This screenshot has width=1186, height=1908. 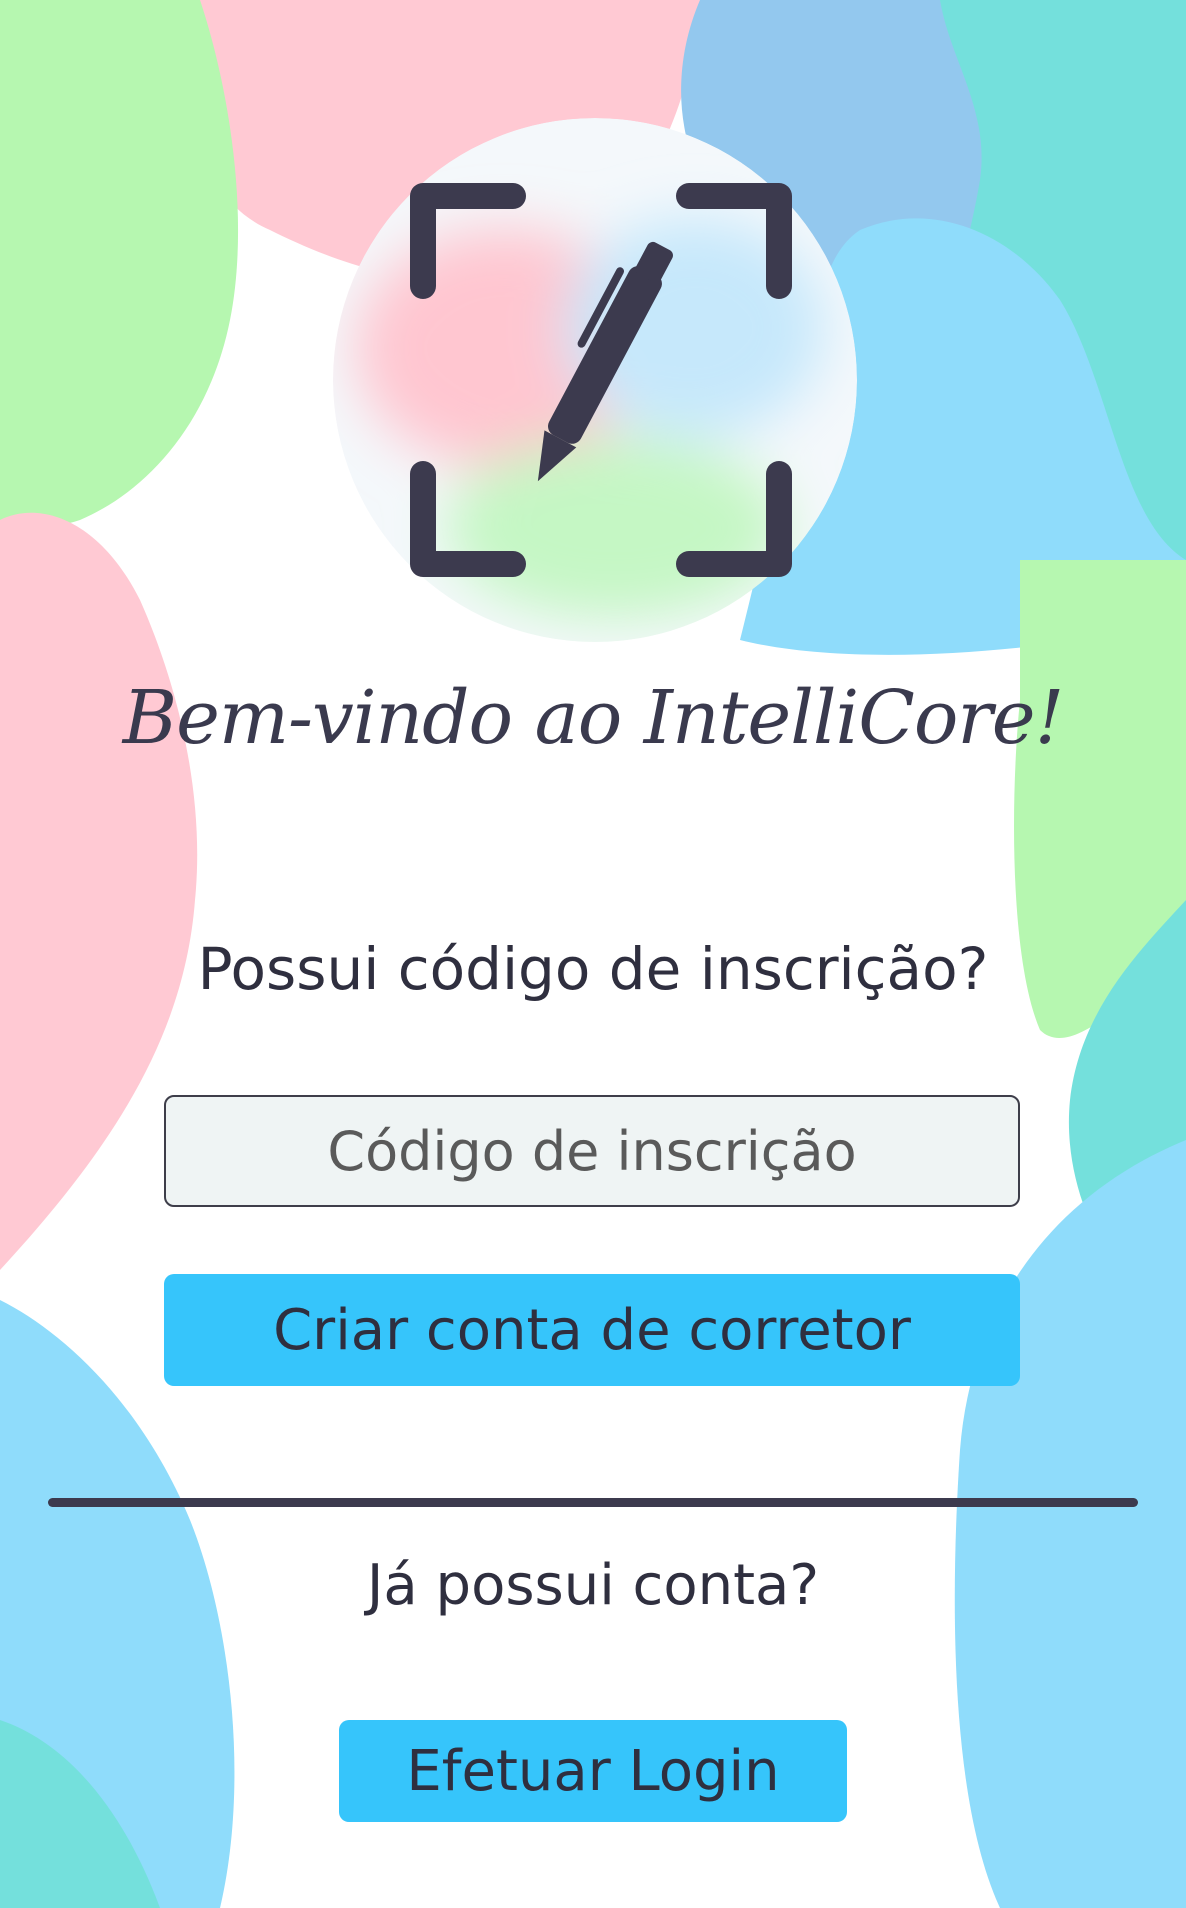 I want to click on create-broker-account-button: Criar conta de corretor, so click(x=592, y=1330).